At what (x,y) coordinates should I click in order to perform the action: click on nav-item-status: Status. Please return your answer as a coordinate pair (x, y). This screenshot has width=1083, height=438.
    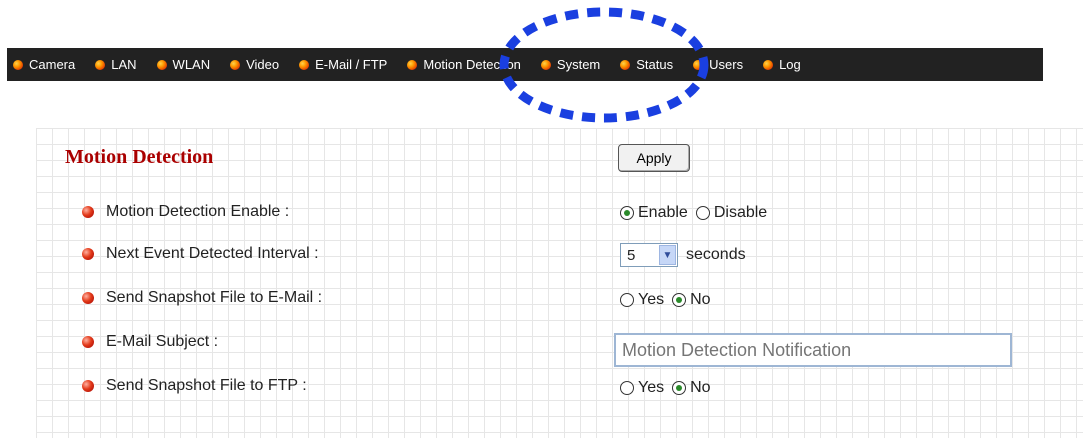
    Looking at the image, I should click on (646, 64).